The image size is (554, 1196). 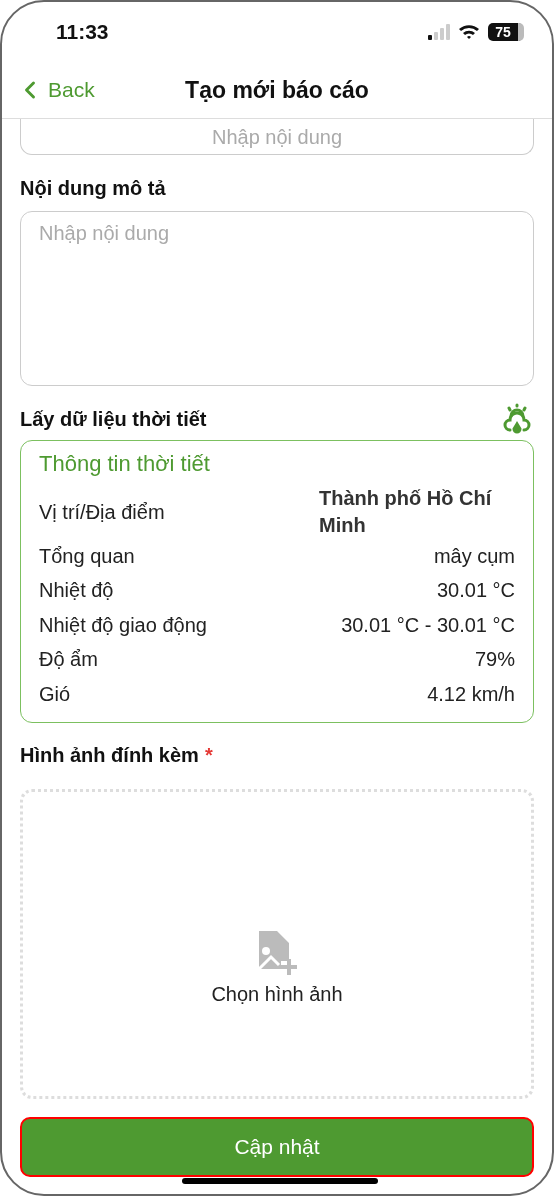 I want to click on weather-value: 30.01 °C, so click(x=475, y=591).